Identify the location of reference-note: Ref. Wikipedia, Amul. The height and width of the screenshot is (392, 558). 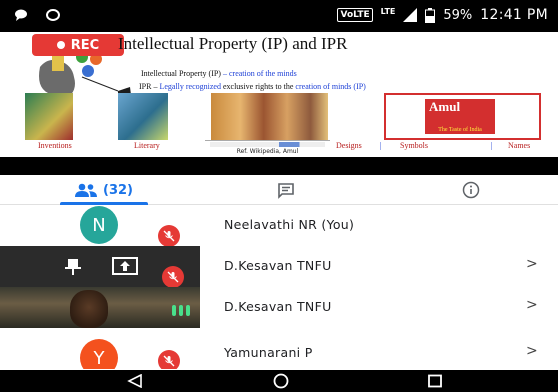
(267, 148).